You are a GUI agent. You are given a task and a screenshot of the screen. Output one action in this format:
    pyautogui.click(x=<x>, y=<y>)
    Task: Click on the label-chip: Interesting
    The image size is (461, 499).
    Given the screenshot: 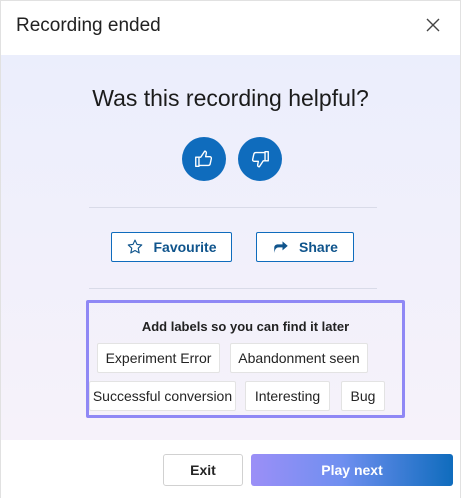 What is the action you would take?
    pyautogui.click(x=287, y=396)
    